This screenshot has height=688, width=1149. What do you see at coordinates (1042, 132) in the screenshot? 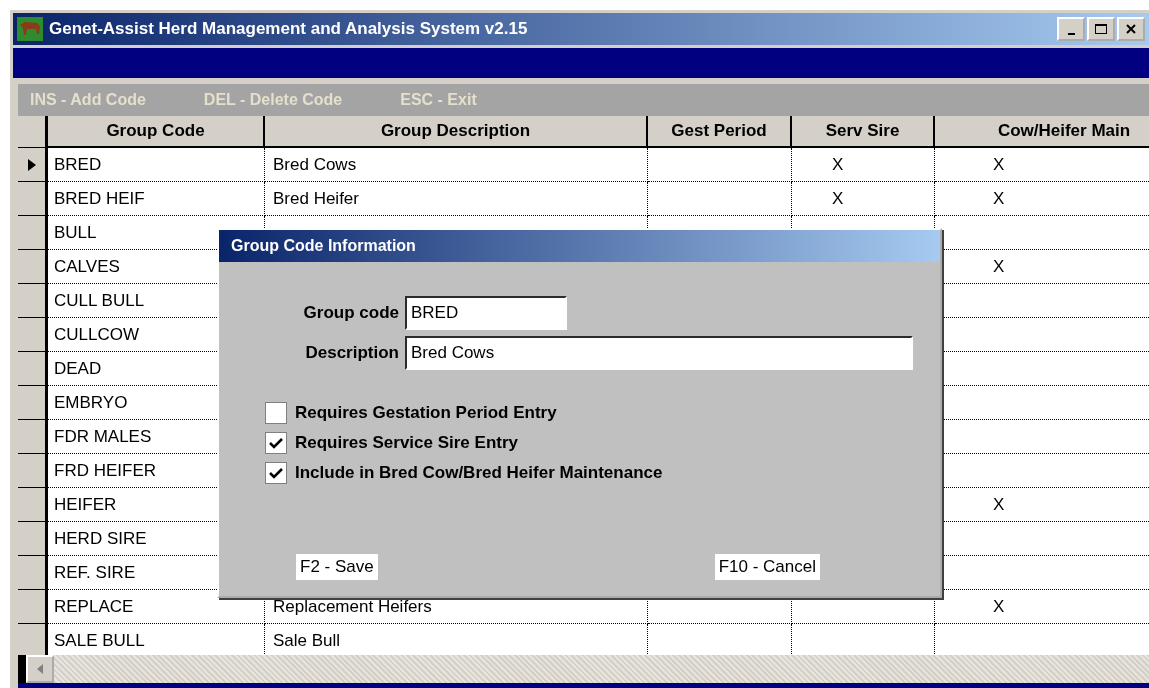
I see `column-header: Cow/Heifer Main` at bounding box center [1042, 132].